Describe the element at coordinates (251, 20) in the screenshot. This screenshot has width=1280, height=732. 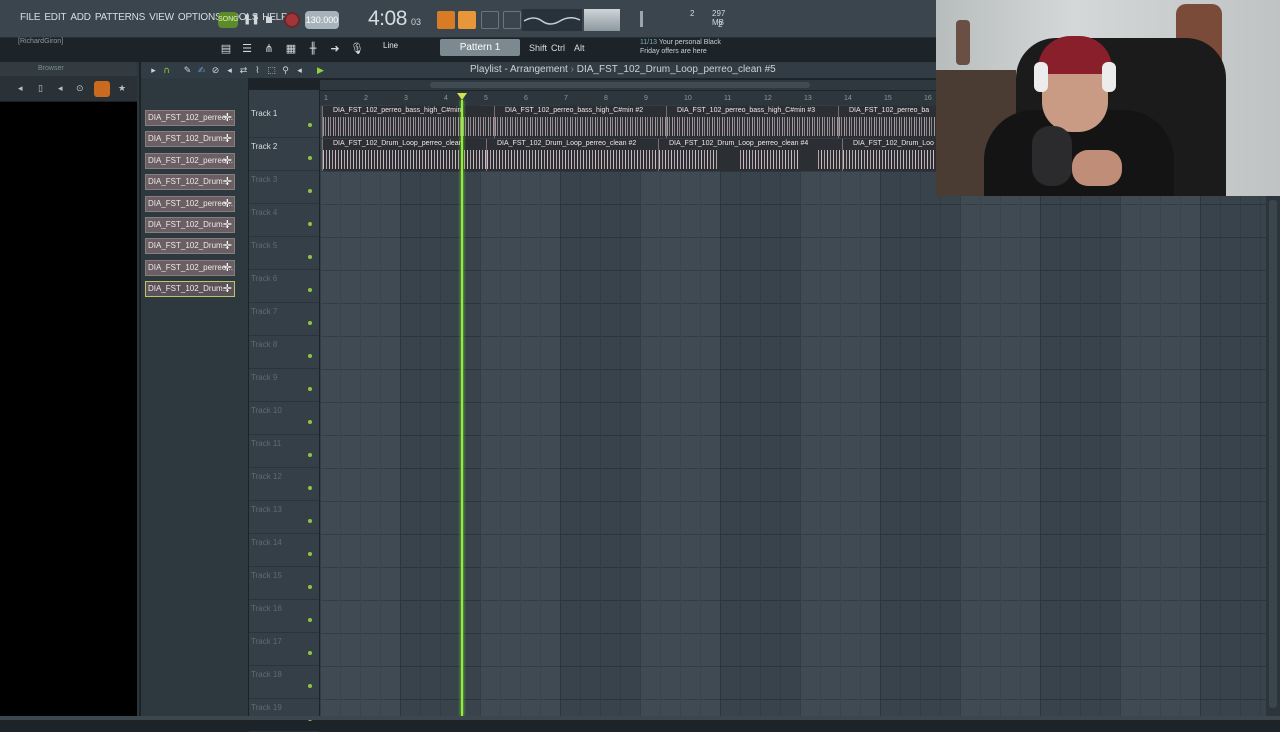
I see `pause-icon: ❚❚` at that location.